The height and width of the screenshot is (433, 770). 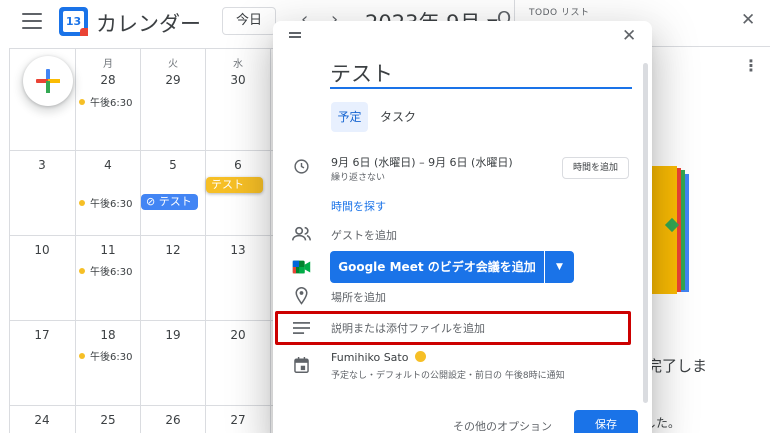 I want to click on date-cell: 20, so click(x=238, y=335).